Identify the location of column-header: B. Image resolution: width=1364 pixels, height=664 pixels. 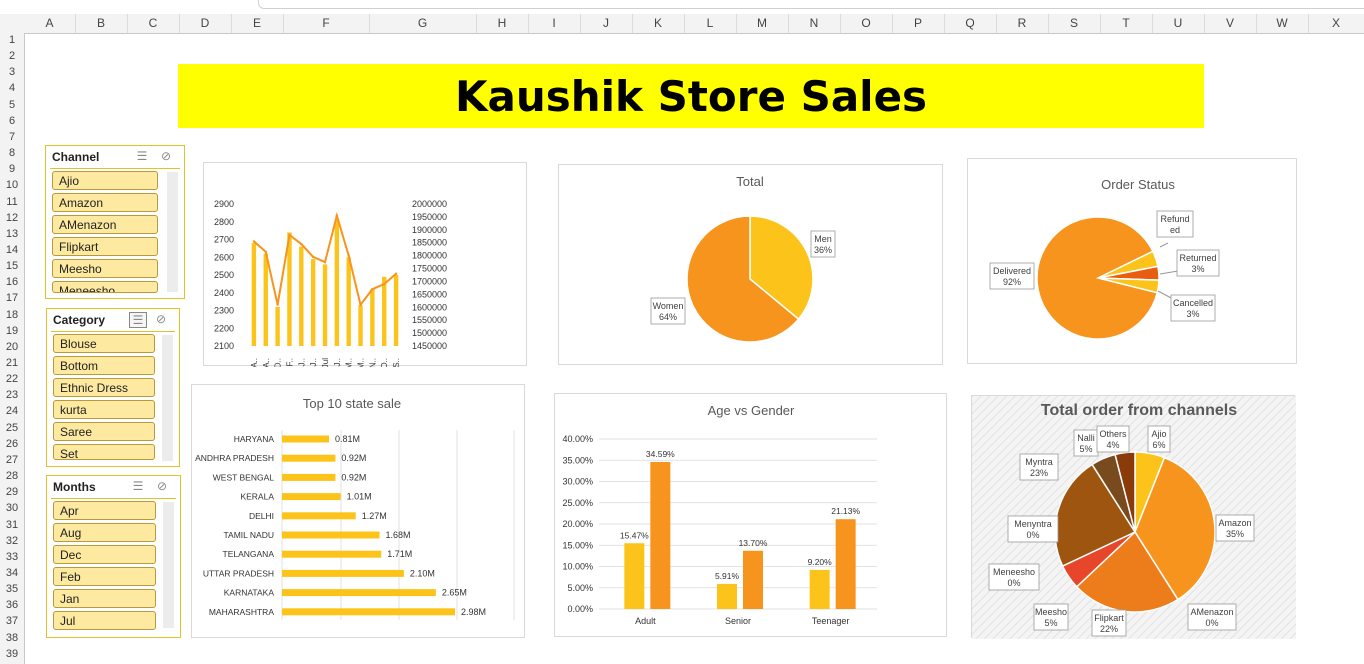
(101, 23).